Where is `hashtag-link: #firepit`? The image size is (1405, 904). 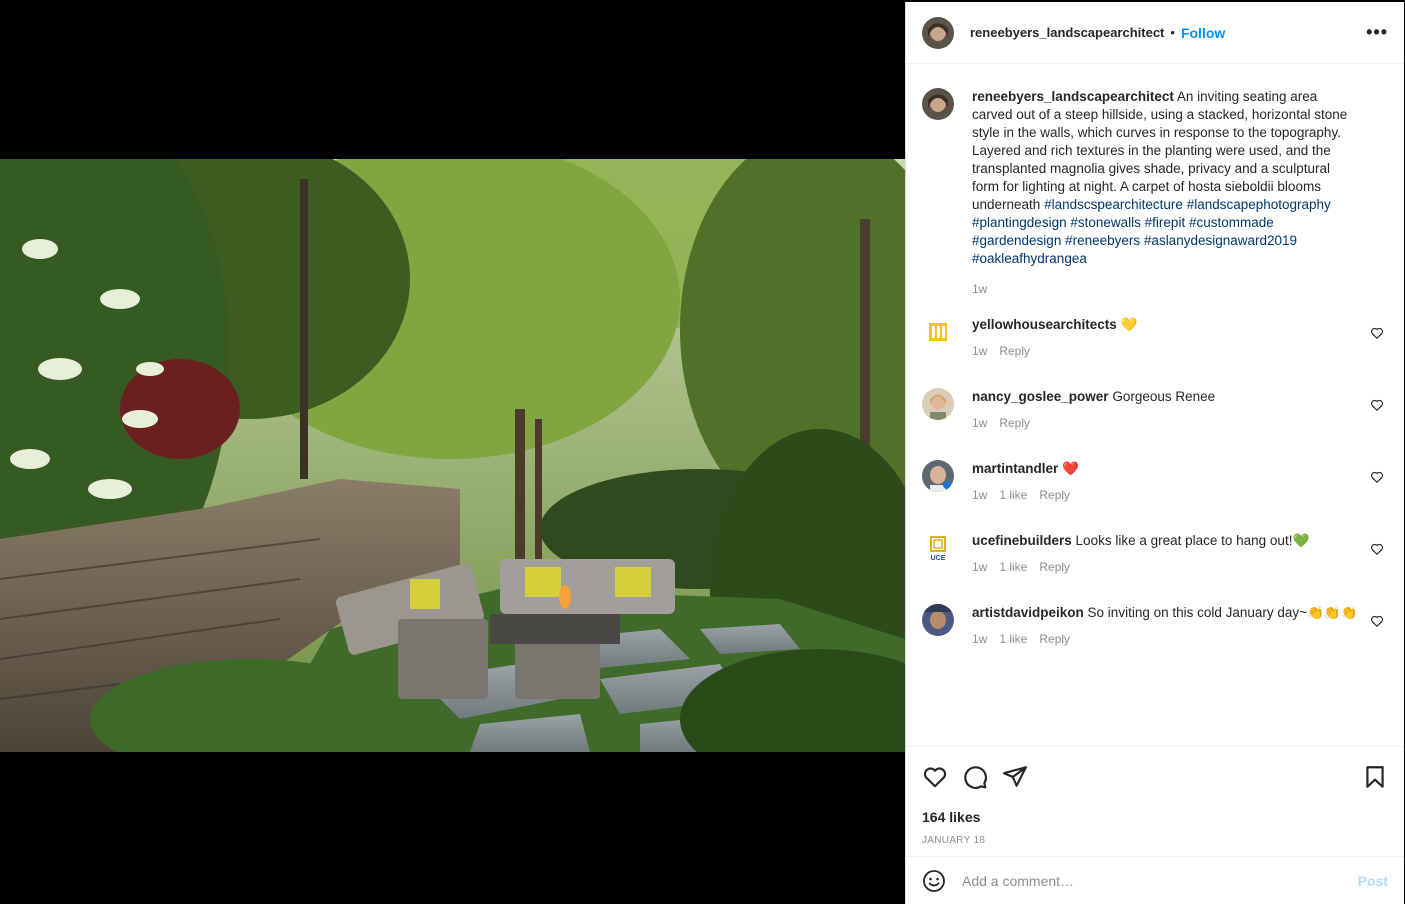 hashtag-link: #firepit is located at coordinates (1165, 222).